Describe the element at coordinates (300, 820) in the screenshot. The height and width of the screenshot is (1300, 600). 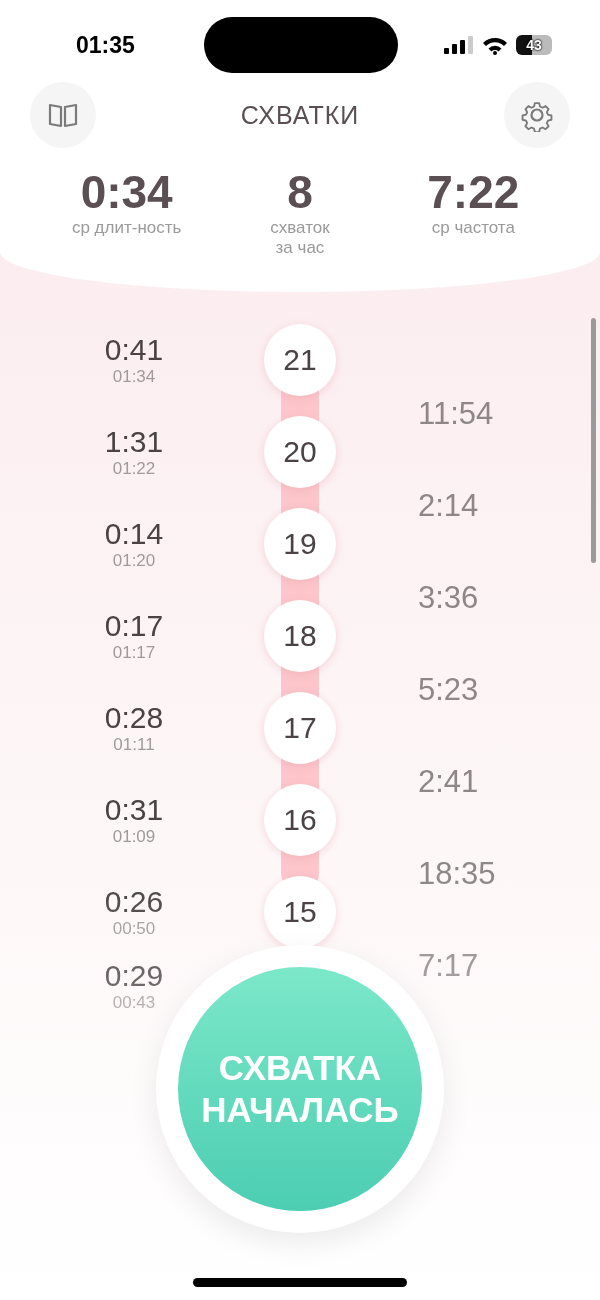
I see `contraction-number: 16` at that location.